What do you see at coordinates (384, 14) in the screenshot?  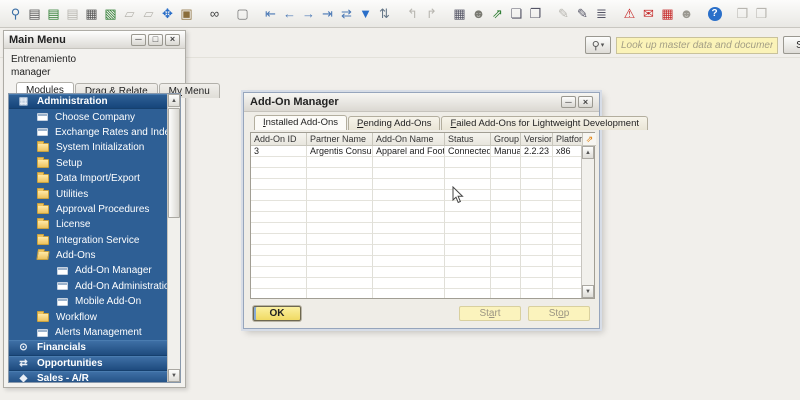 I see `sort-icon: ⇅` at bounding box center [384, 14].